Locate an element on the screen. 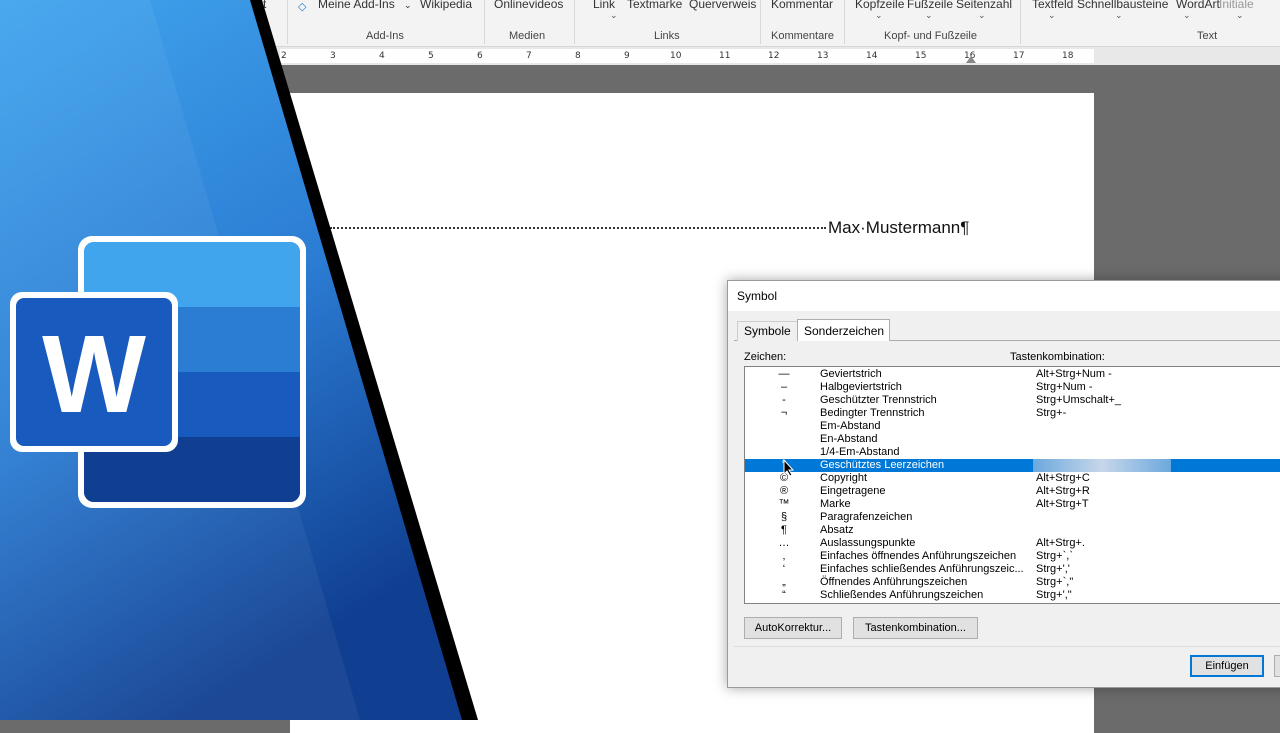 The image size is (1280, 733). list-item-name: En-Abstand is located at coordinates (849, 439).